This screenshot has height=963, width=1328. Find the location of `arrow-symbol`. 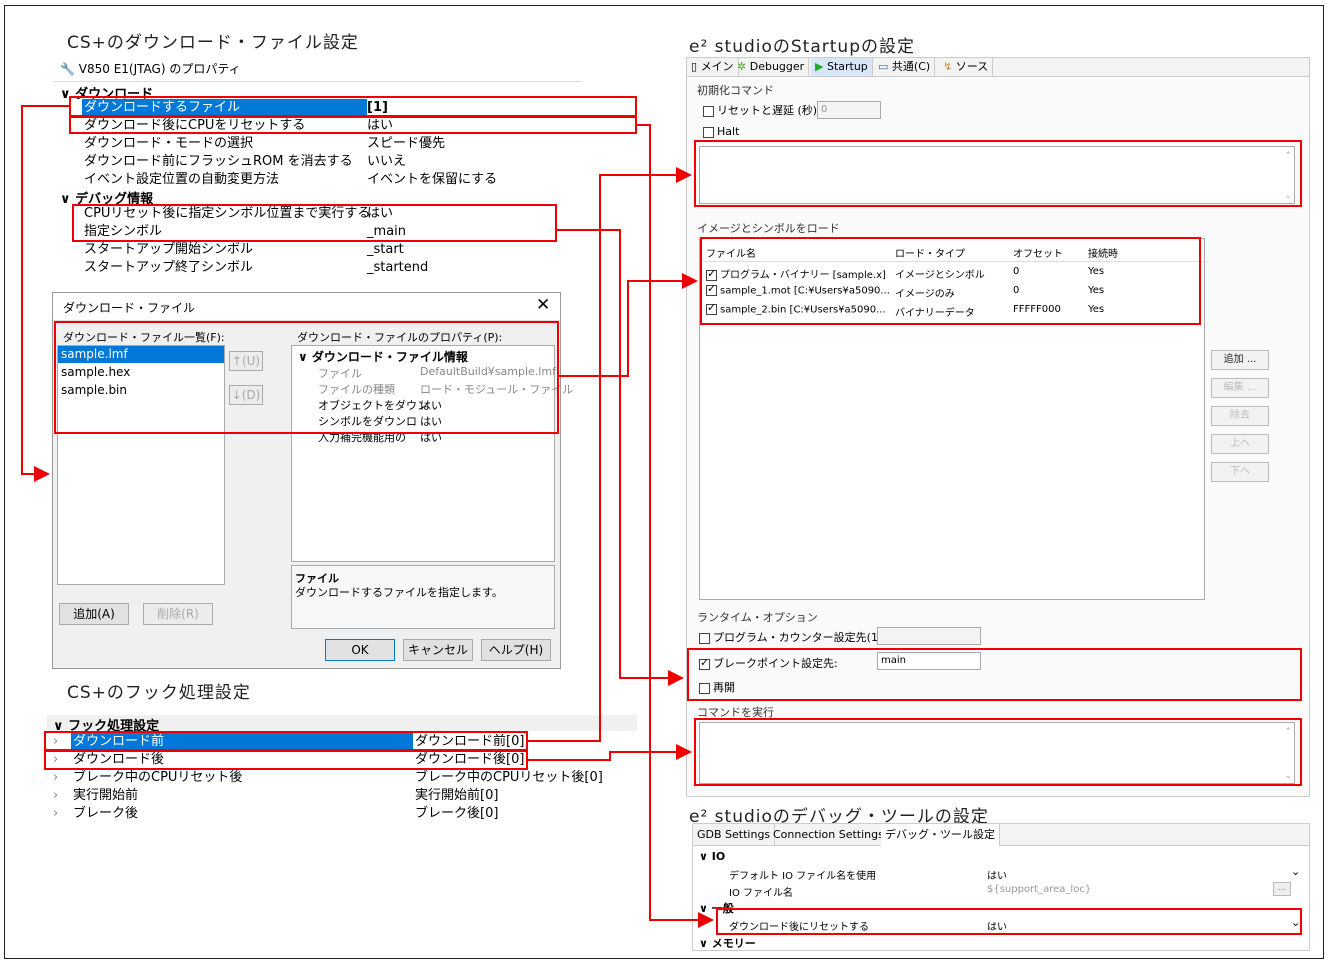

arrow-symbol is located at coordinates (620, 457).